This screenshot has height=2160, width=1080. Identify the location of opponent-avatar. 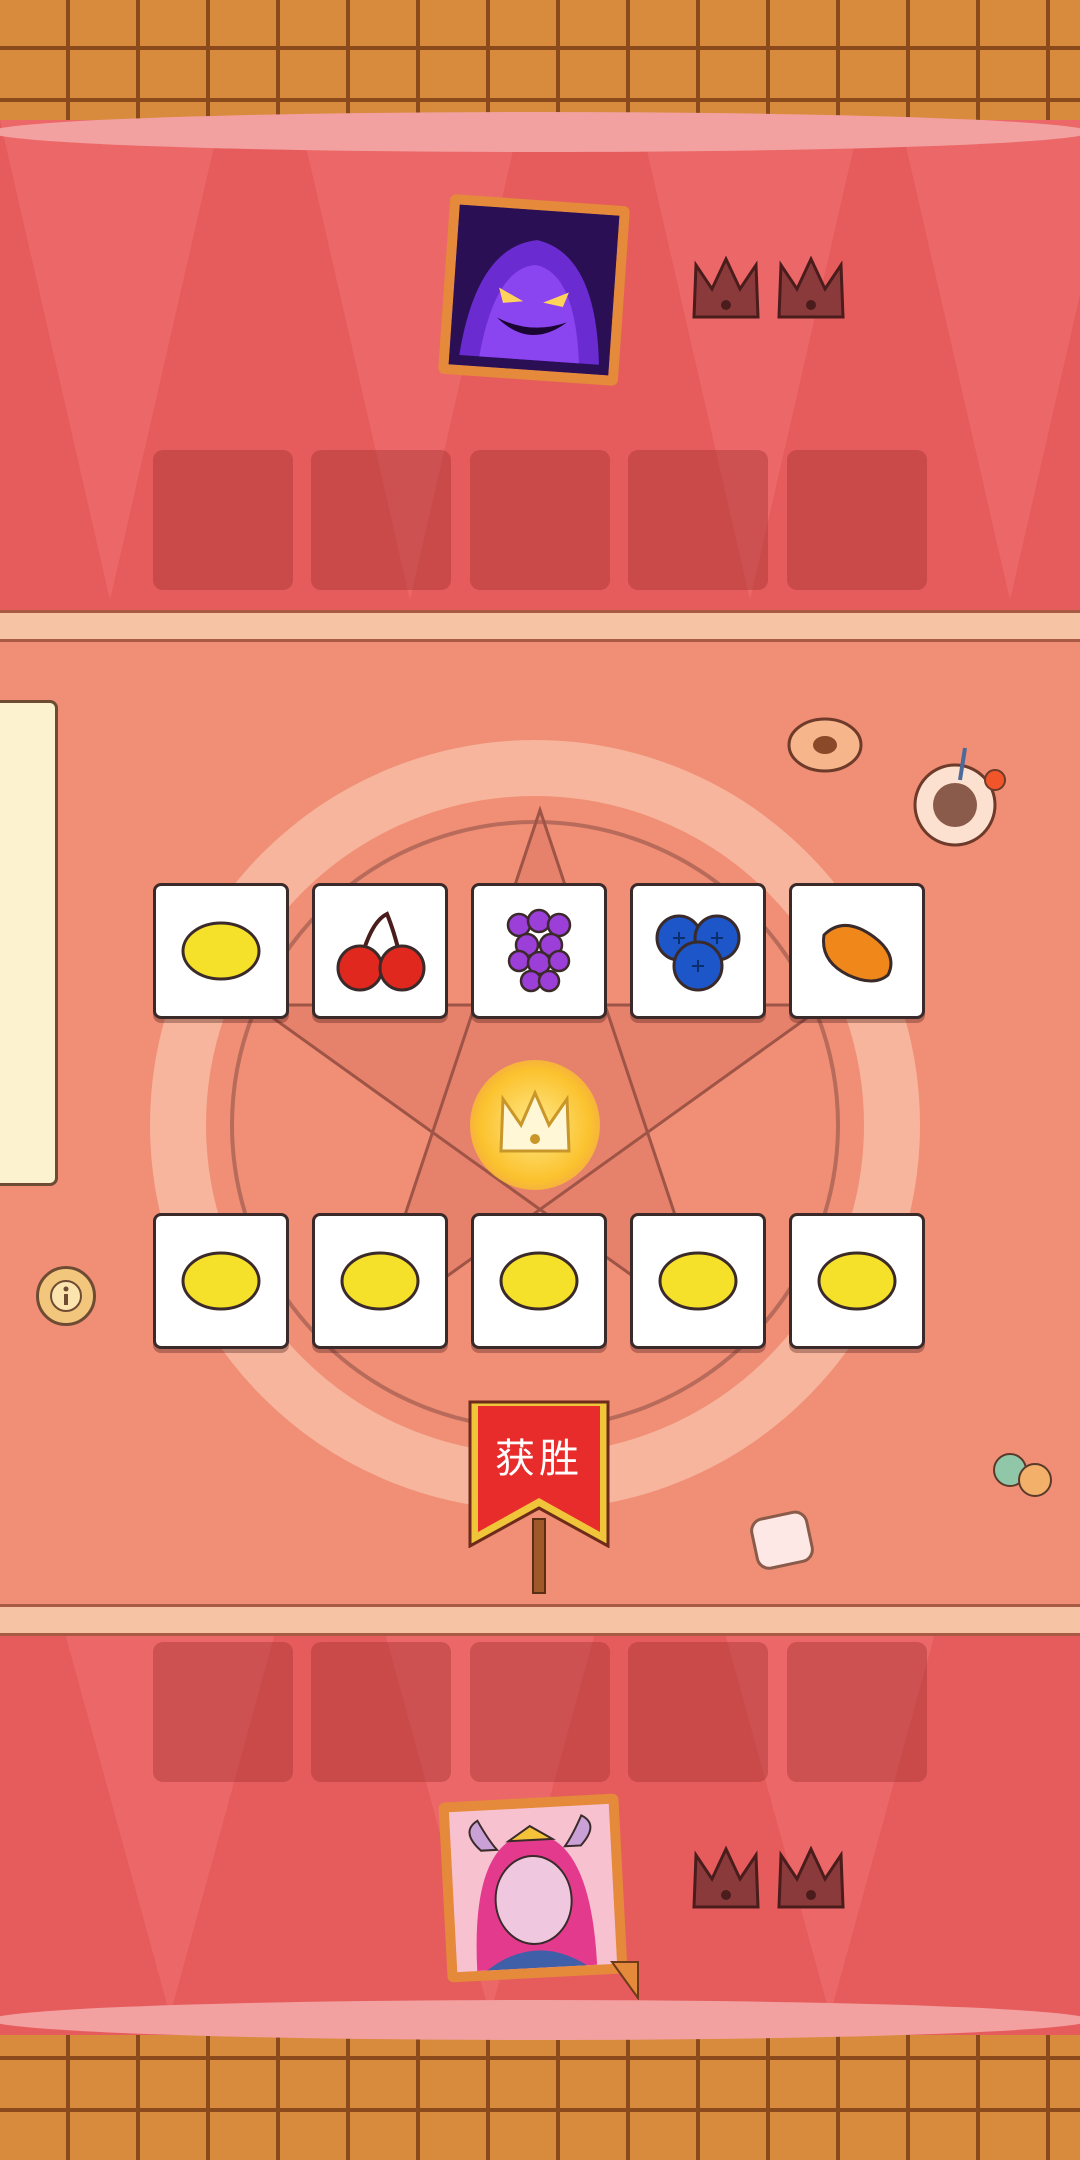
(534, 290).